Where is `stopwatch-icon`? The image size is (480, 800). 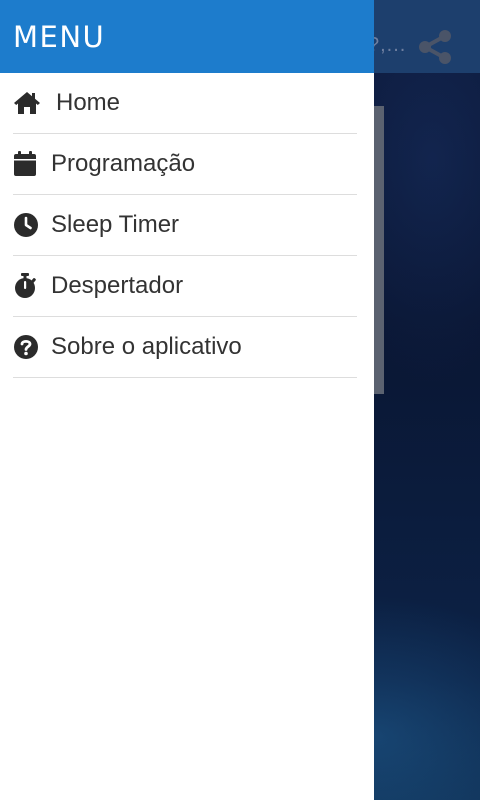
stopwatch-icon is located at coordinates (27, 286).